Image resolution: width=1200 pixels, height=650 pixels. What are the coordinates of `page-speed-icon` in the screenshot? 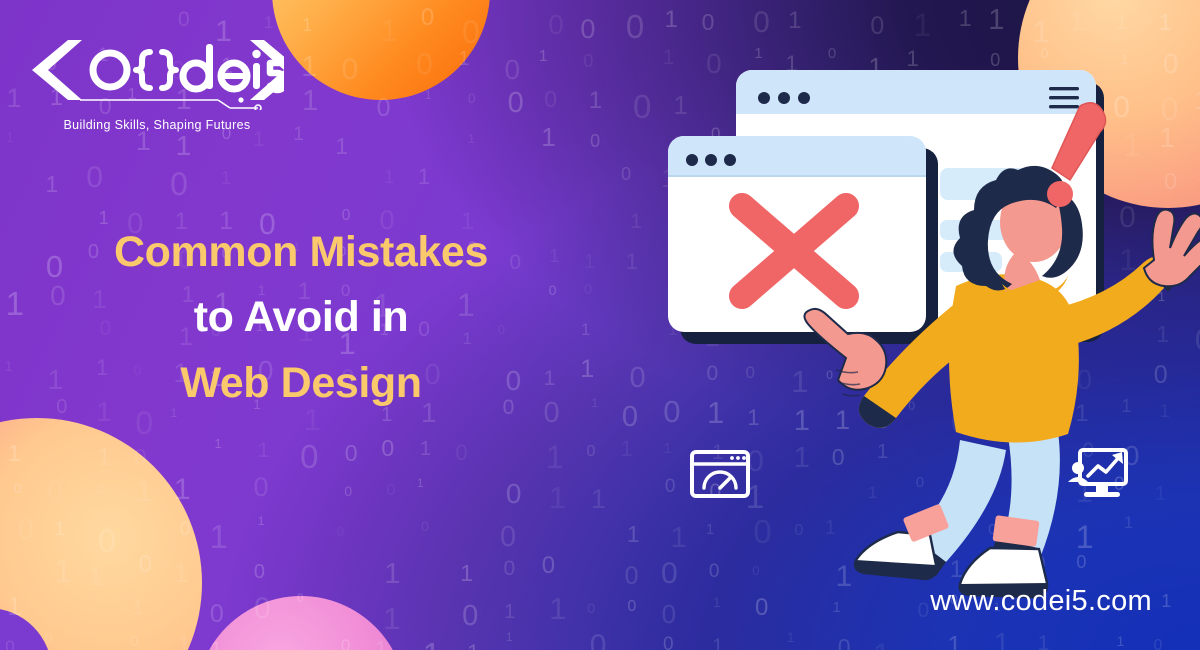 It's located at (720, 476).